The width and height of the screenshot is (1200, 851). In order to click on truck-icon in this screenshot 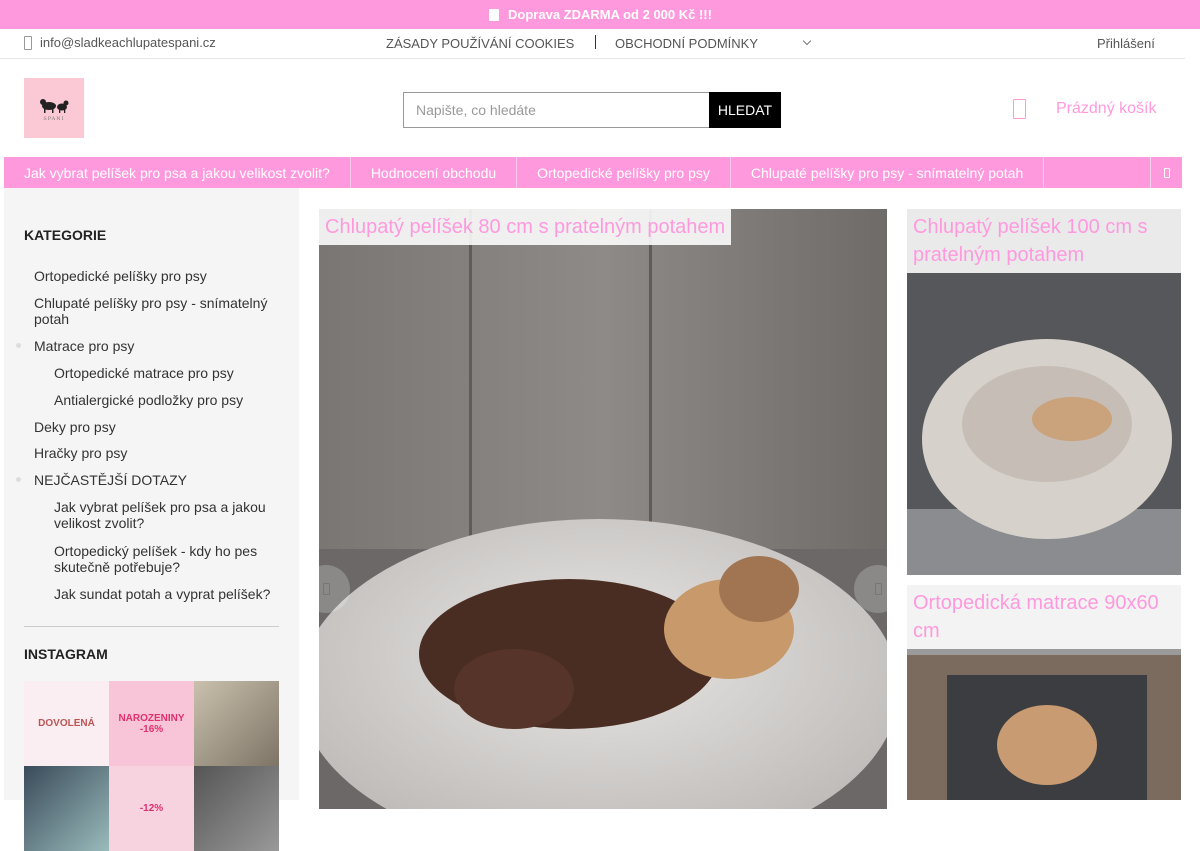, I will do `click(494, 14)`.